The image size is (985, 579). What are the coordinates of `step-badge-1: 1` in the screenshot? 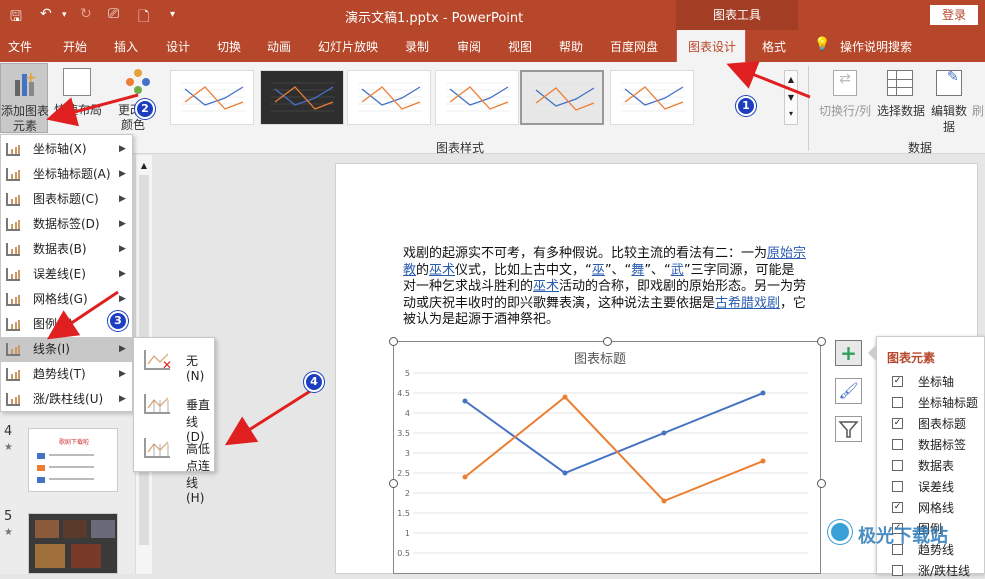 It's located at (746, 106).